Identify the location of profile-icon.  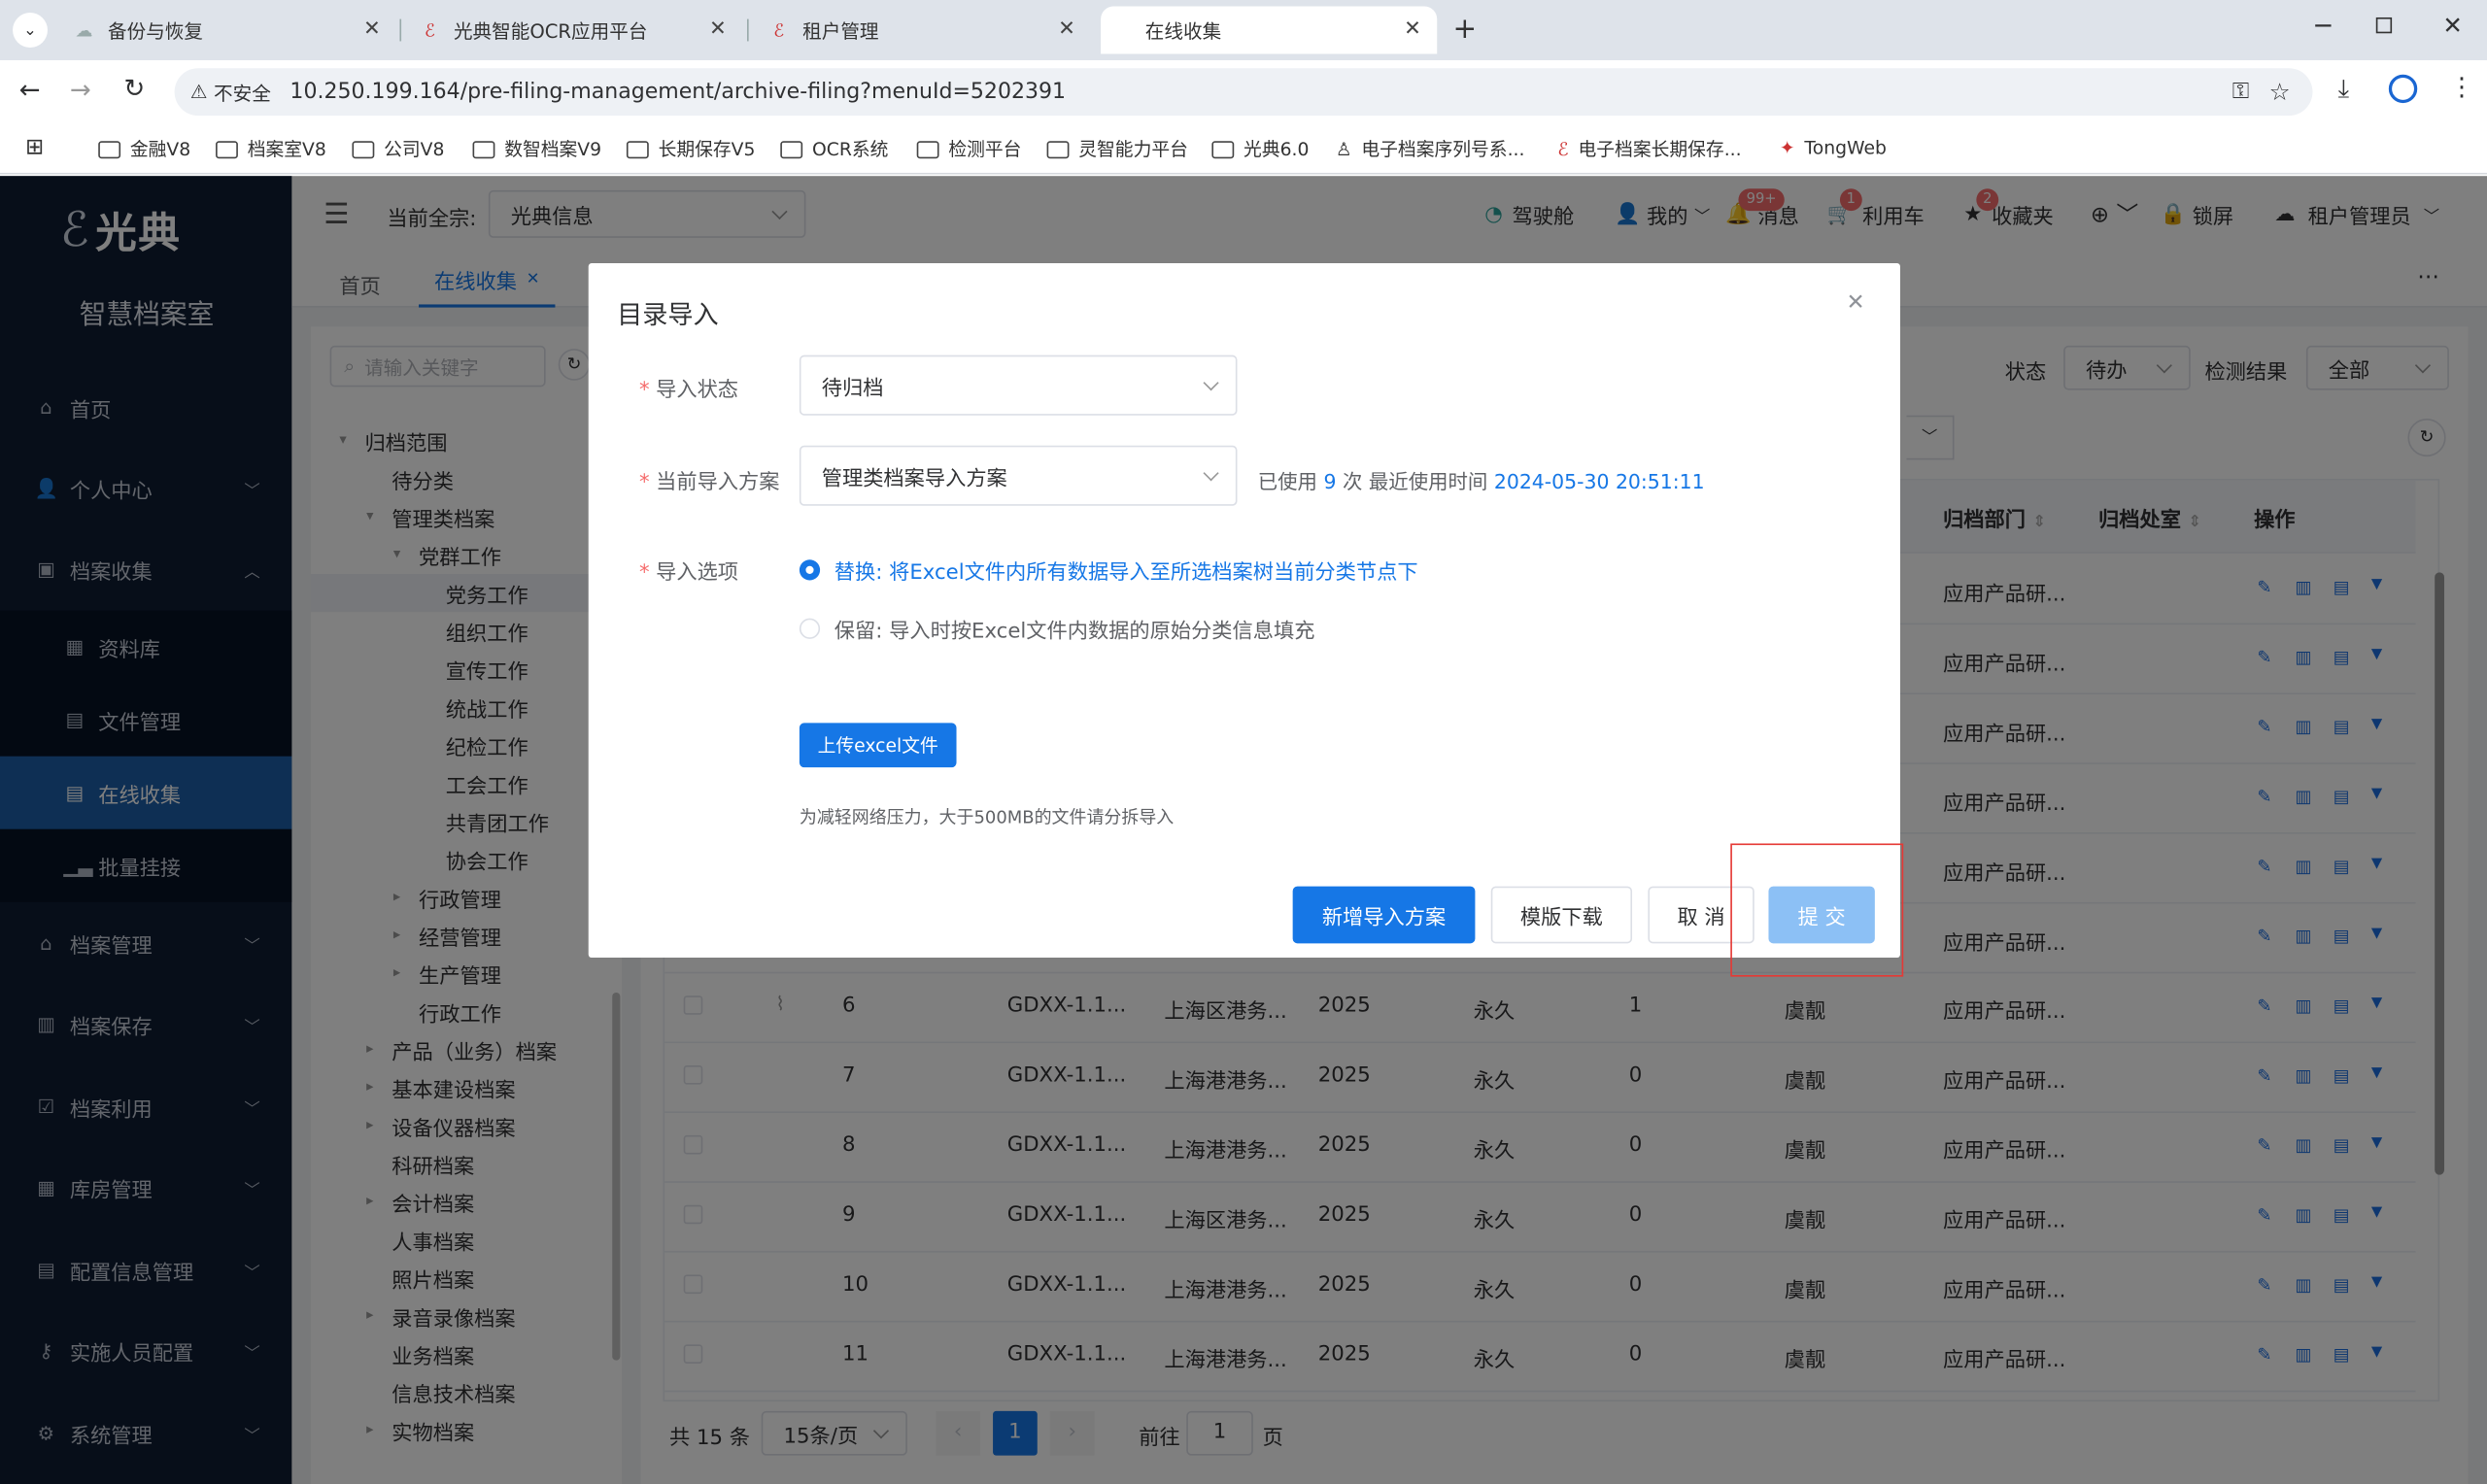
(2403, 89).